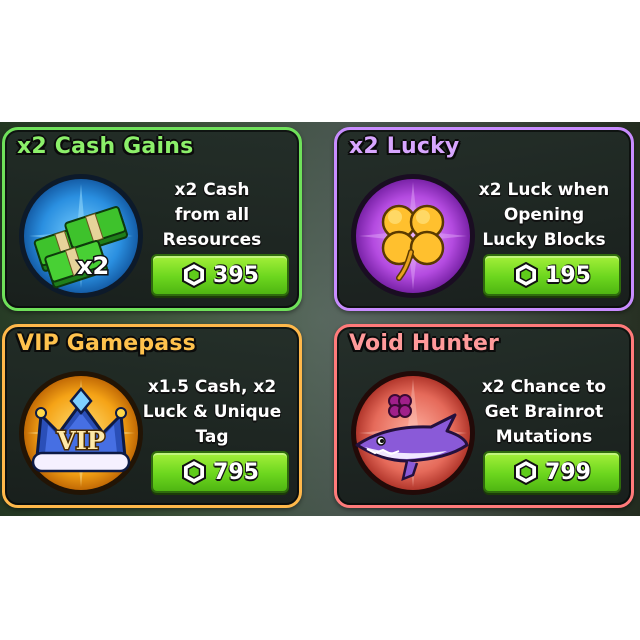 The image size is (640, 640). I want to click on card-title: Void Hunter, so click(424, 343).